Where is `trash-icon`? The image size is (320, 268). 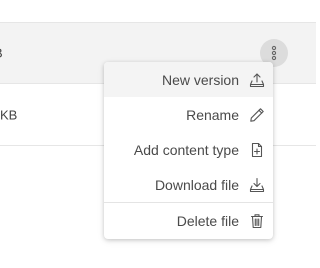 trash-icon is located at coordinates (257, 221).